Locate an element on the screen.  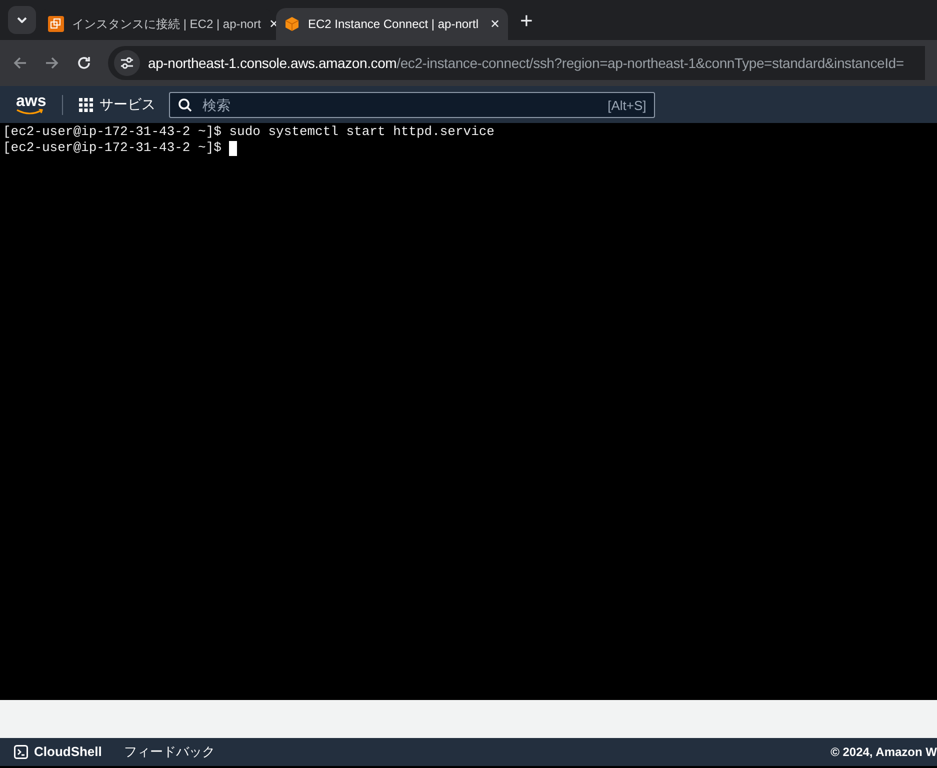
address-bar: ap-northeast-1.console.aws.amazon.com/ec2-instance-connect/ssh?region=ap-northeast-1&connType=standard&instanceId= is located at coordinates (516, 63).